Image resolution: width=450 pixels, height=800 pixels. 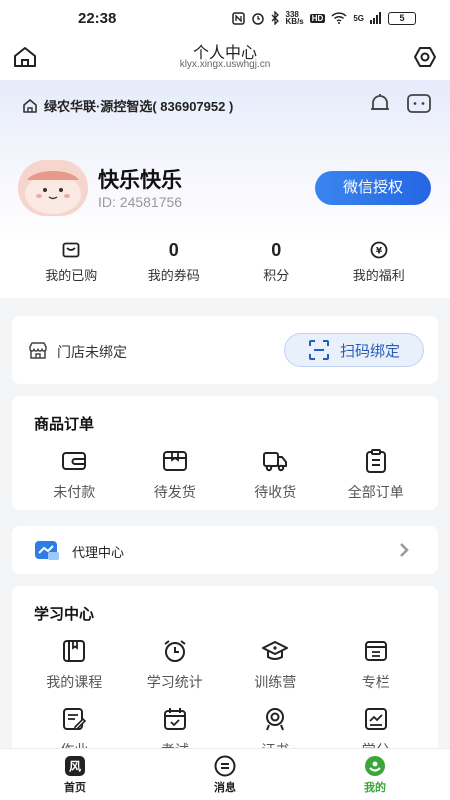 What do you see at coordinates (275, 650) in the screenshot?
I see `graduation-cap-icon` at bounding box center [275, 650].